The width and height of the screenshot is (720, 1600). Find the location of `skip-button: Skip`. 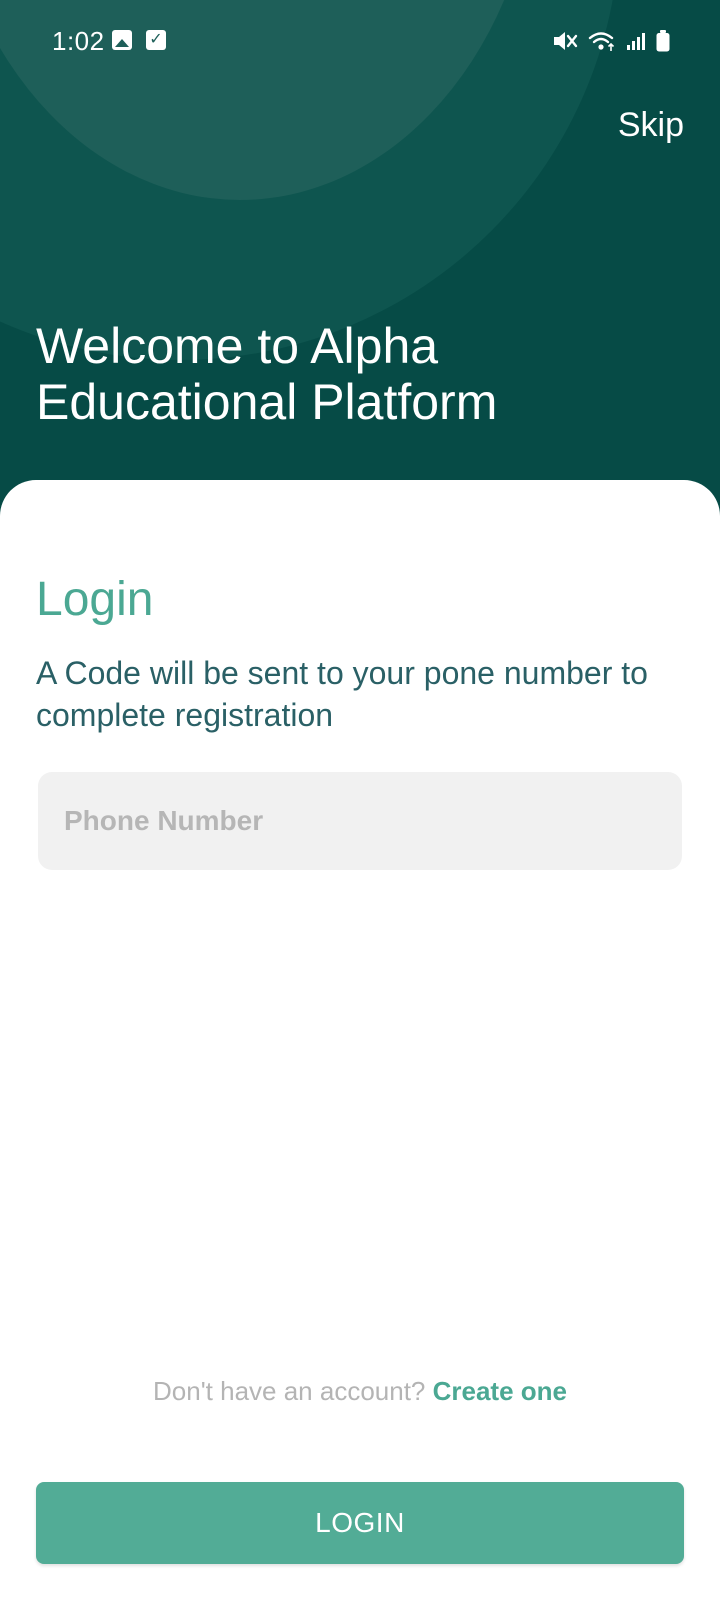

skip-button: Skip is located at coordinates (651, 125).